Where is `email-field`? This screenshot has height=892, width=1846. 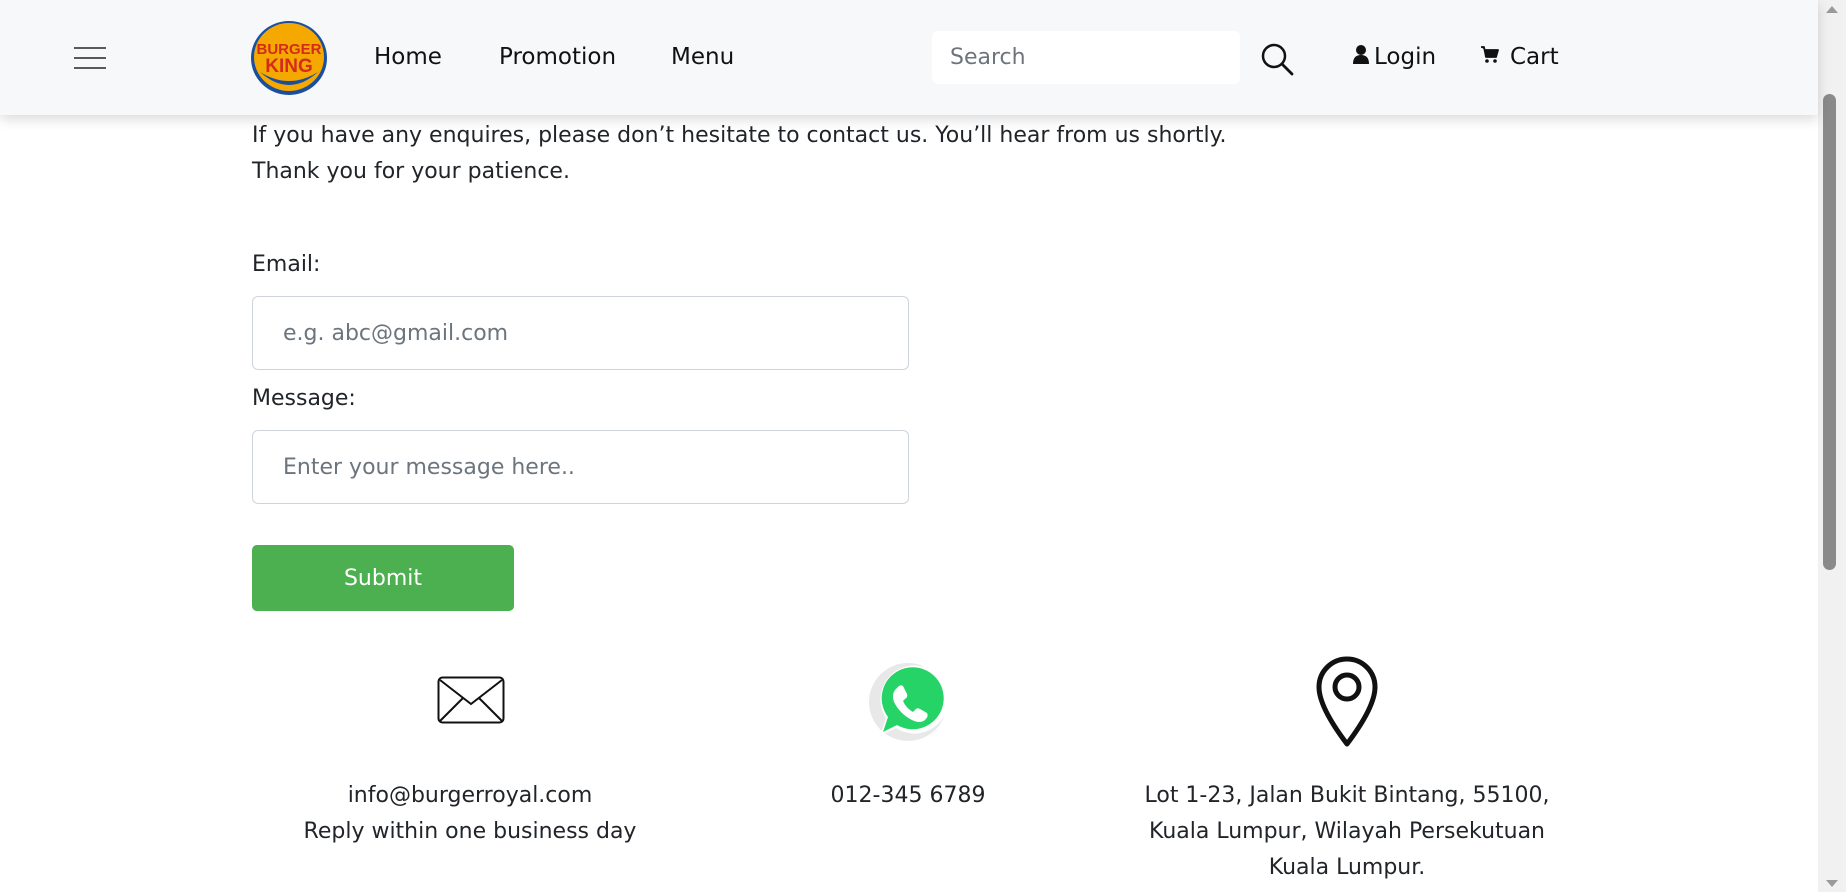
email-field is located at coordinates (580, 333).